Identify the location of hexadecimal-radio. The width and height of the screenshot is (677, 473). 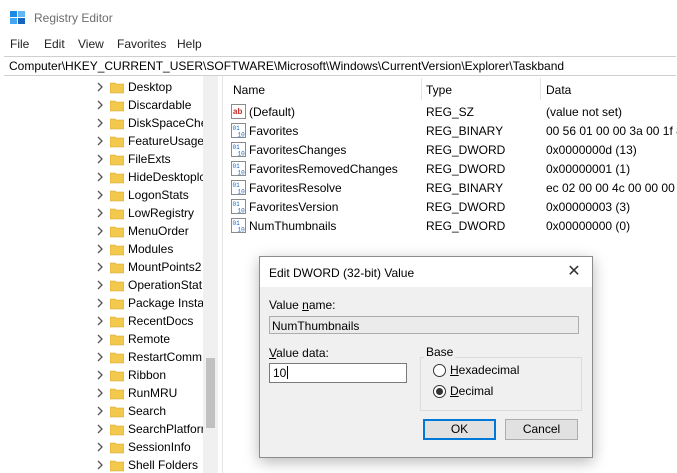
(439, 370).